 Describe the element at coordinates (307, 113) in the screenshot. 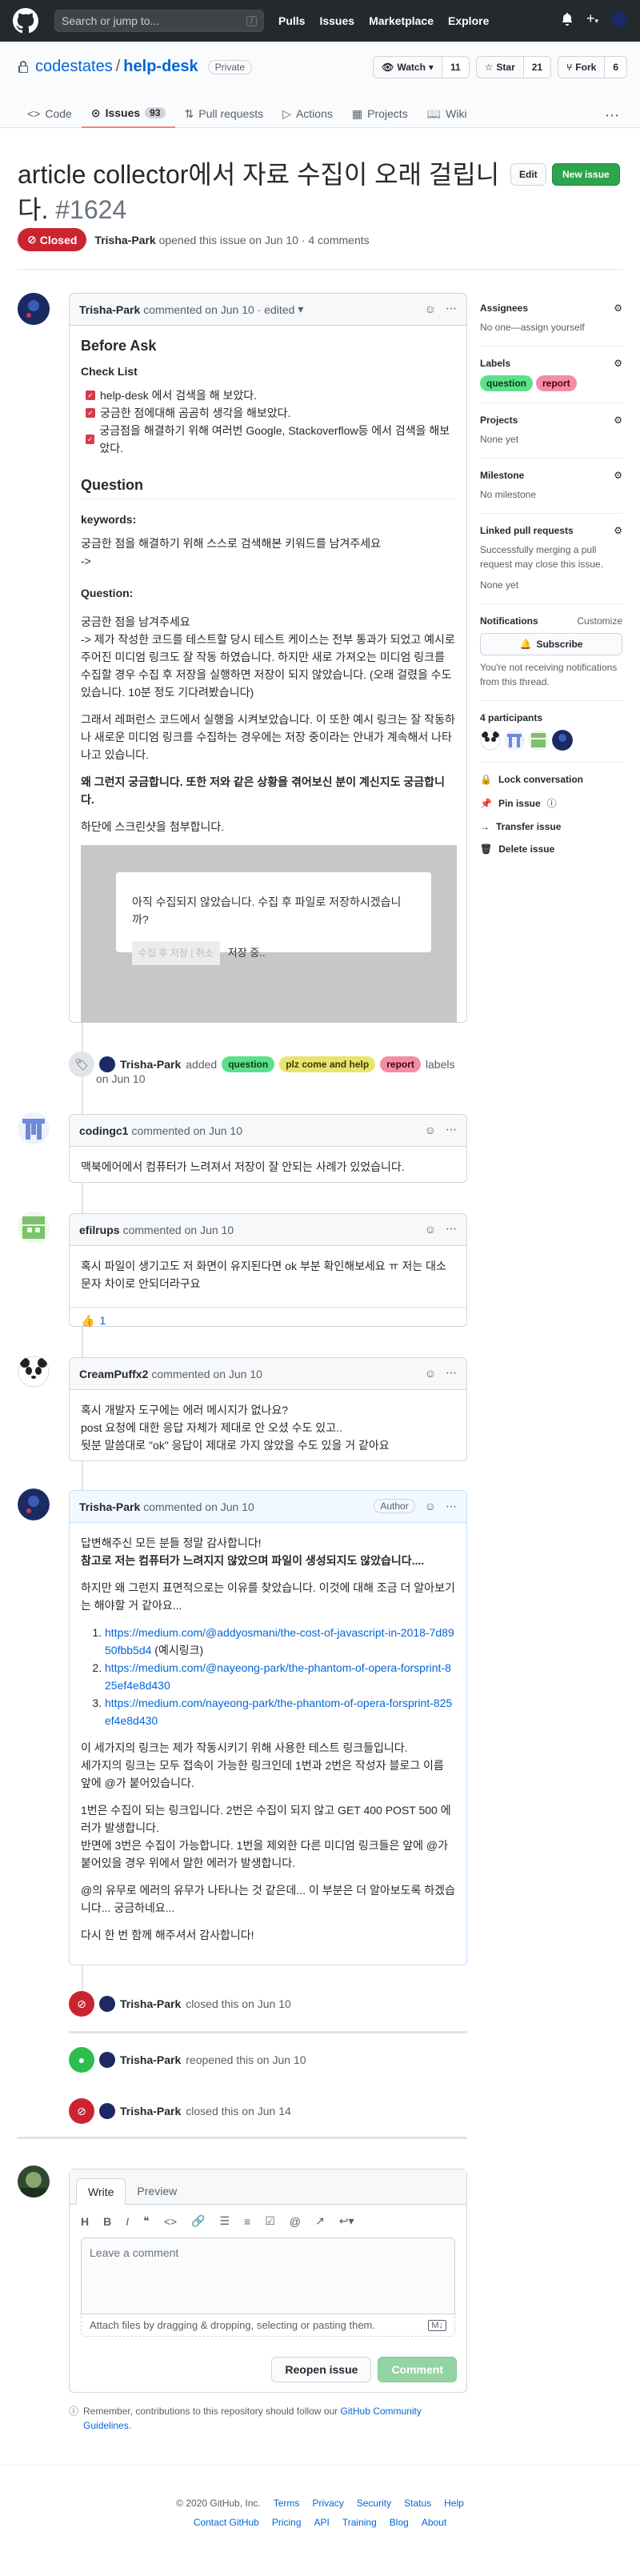

I see `tab-actions: ▷ Actions` at that location.